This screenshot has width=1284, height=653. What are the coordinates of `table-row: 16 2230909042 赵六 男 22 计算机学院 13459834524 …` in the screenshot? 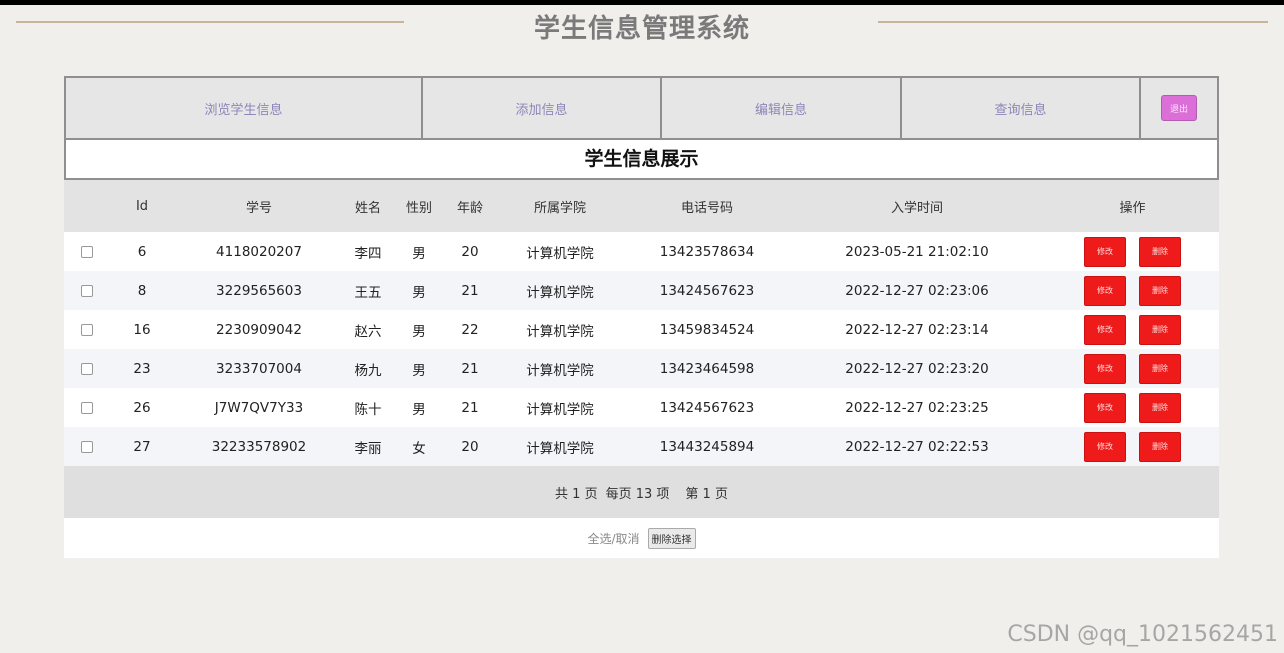 It's located at (641, 329).